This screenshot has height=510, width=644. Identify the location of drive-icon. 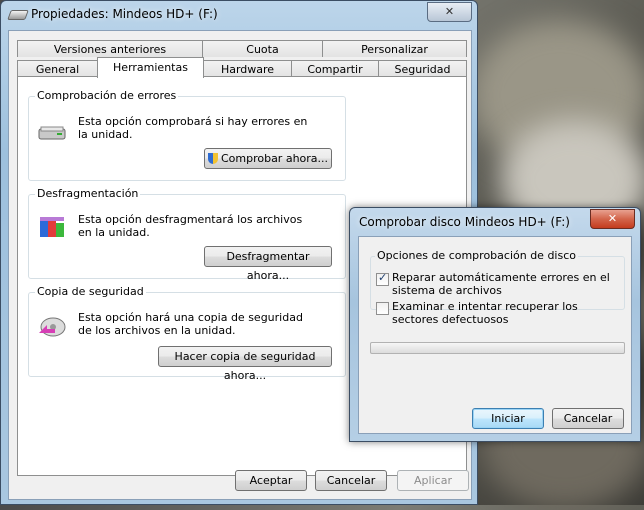
(52, 133).